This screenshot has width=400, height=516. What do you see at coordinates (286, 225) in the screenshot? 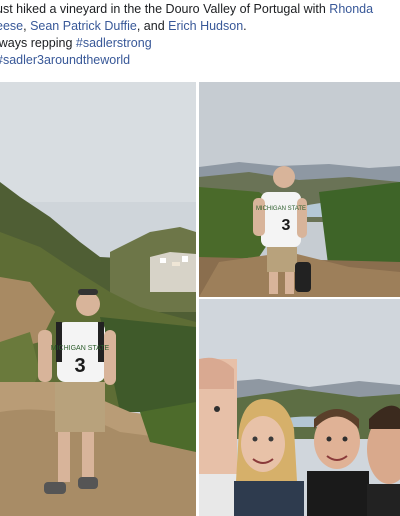
I see `top-right-shirt-number: 3` at bounding box center [286, 225].